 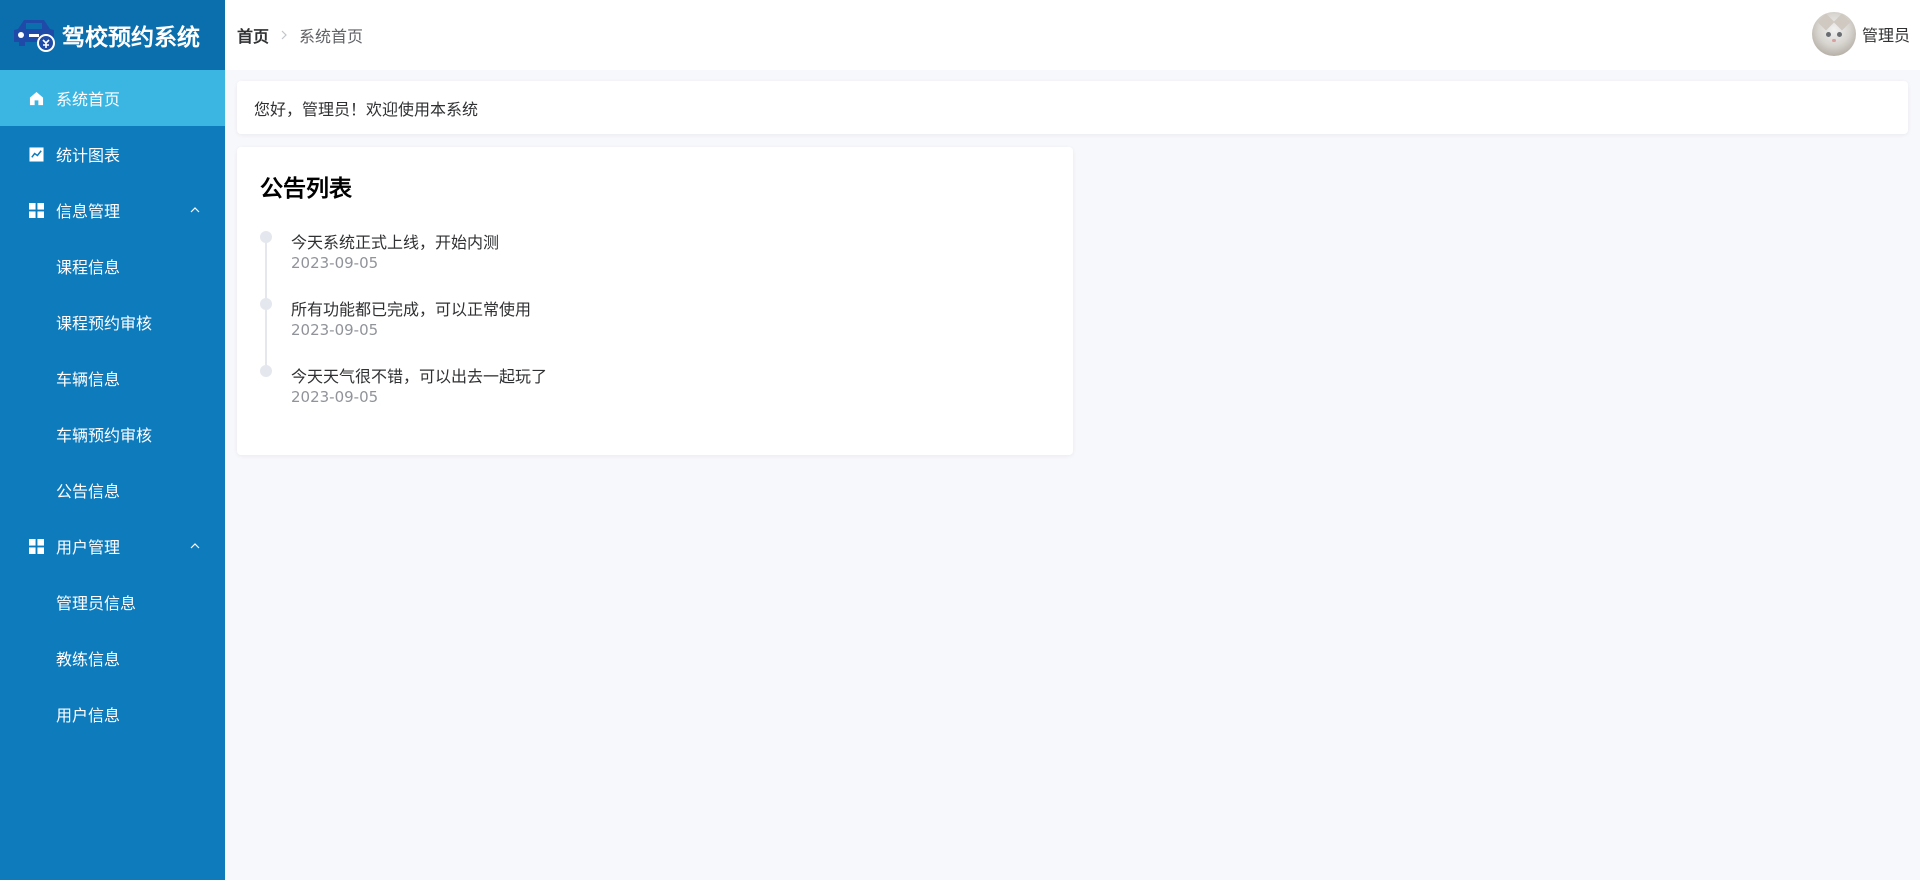 What do you see at coordinates (112, 266) in the screenshot?
I see `sidebar-item-course-info: 课程信息` at bounding box center [112, 266].